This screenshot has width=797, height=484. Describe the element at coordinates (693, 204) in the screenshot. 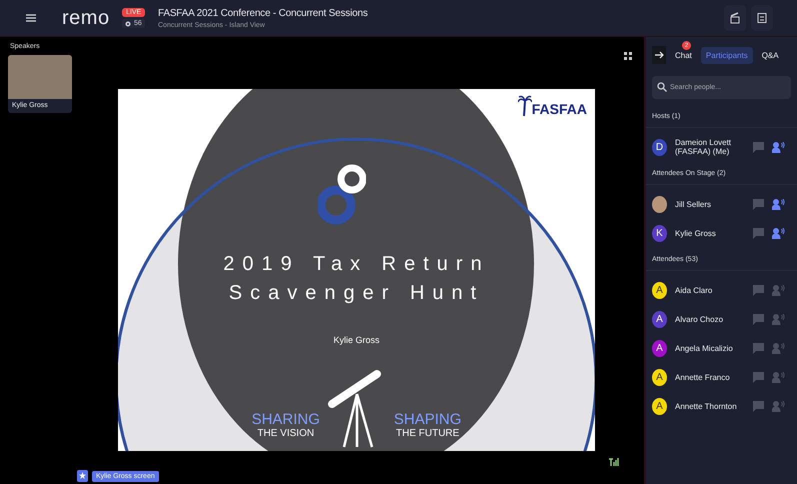

I see `participant-name: Jill Sellers` at that location.